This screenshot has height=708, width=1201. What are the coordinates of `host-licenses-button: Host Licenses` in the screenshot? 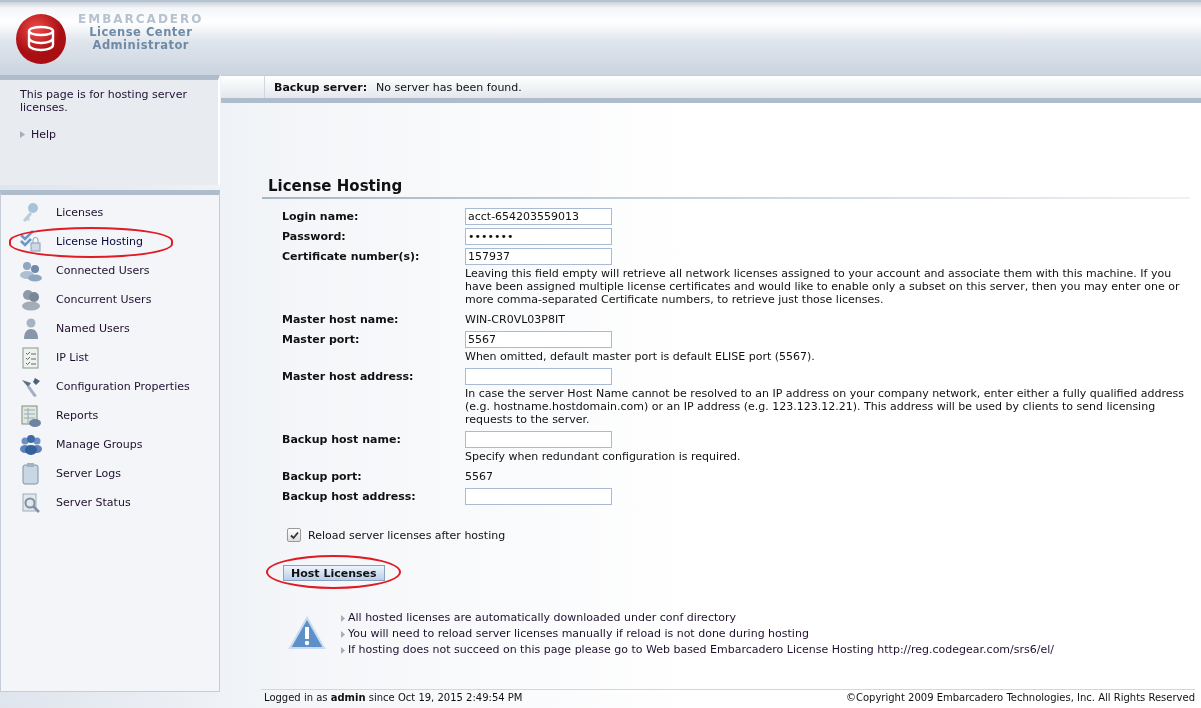 It's located at (334, 573).